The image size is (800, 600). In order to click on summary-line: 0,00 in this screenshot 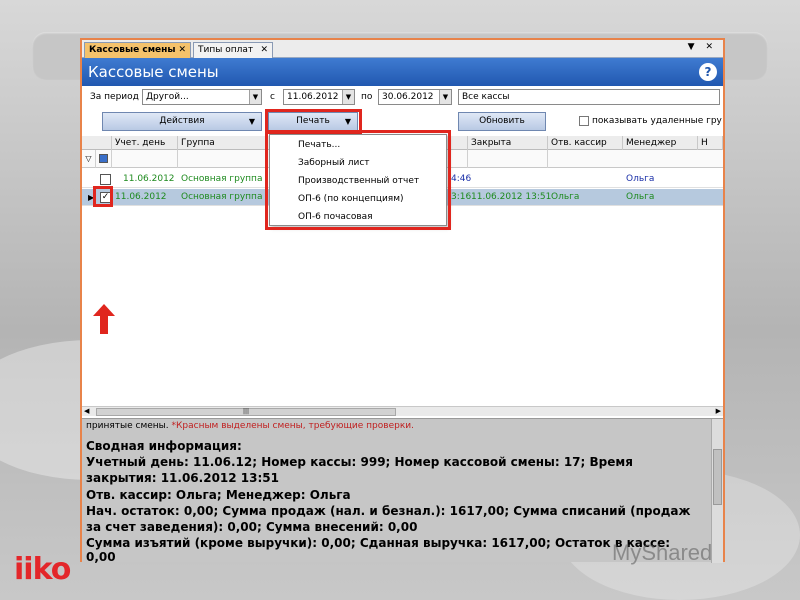, I will do `click(101, 557)`.